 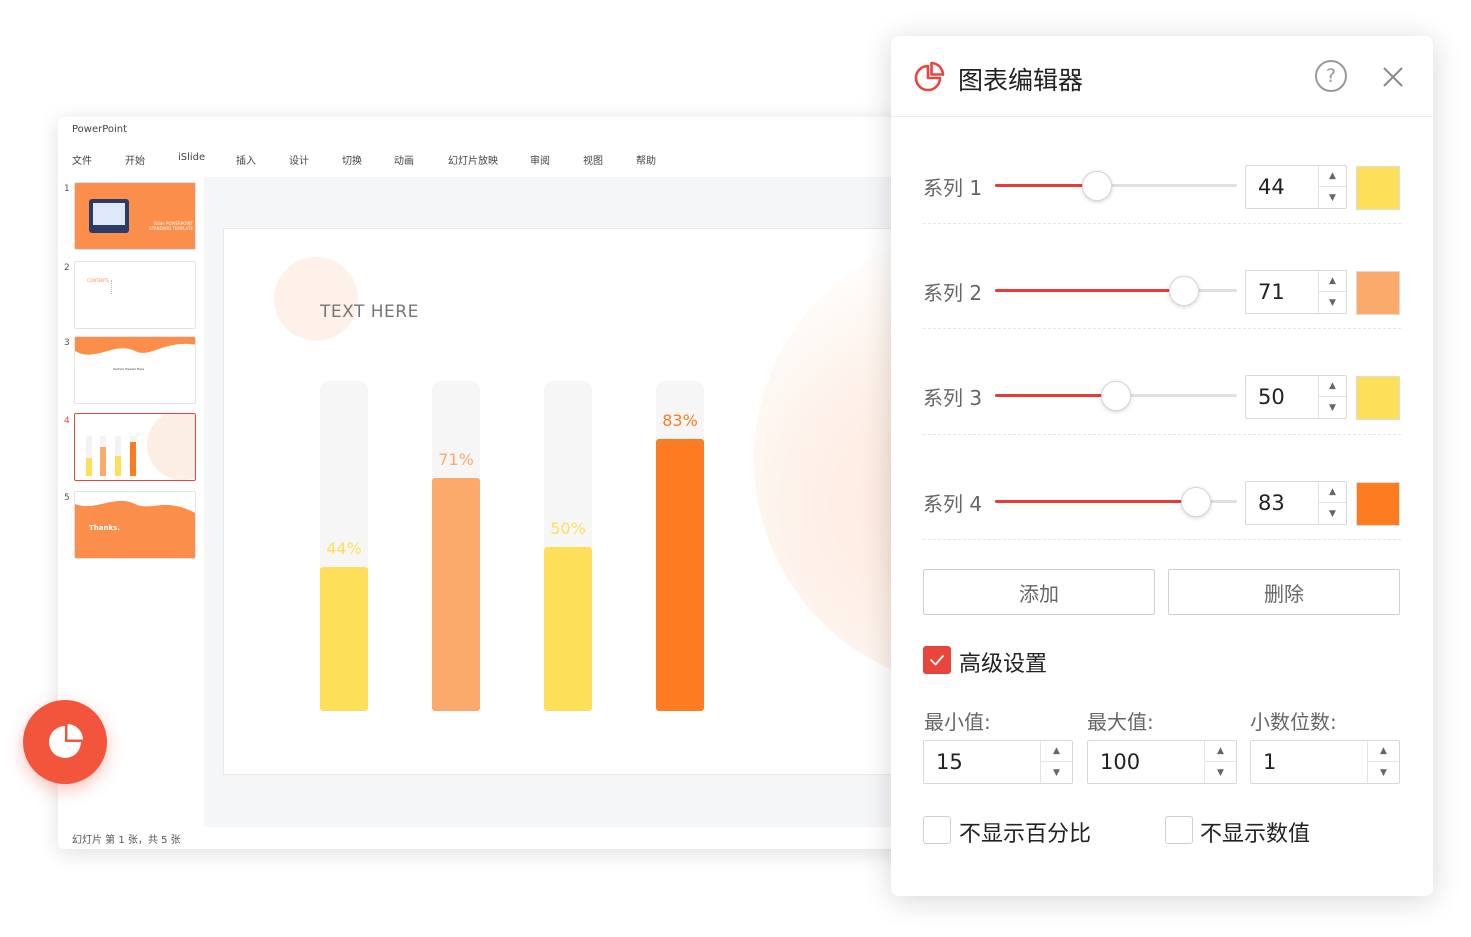 I want to click on screen-illustration, so click(x=109, y=214).